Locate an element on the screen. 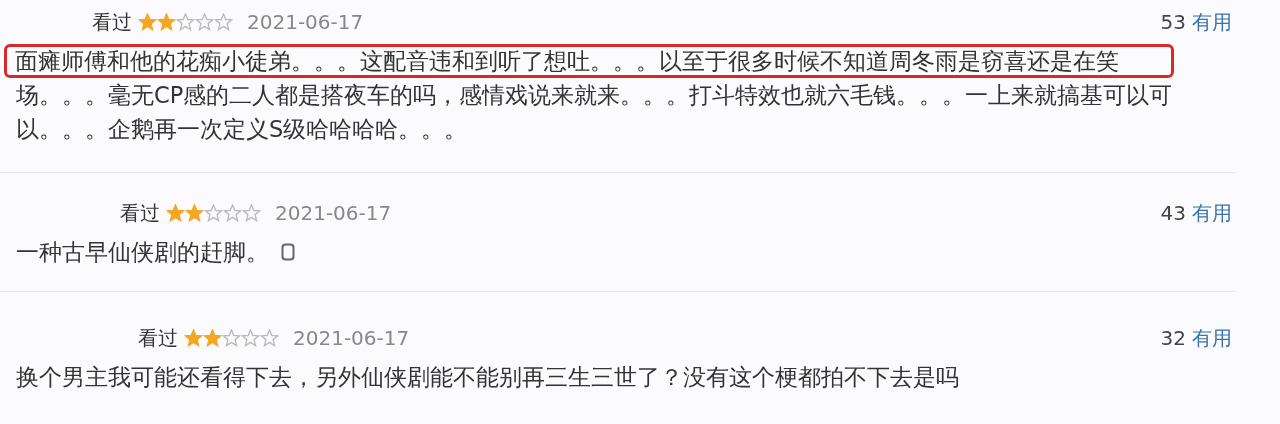 The width and height of the screenshot is (1280, 424). comment-text: 一种古早仙侠剧的赶脚。 is located at coordinates (142, 252).